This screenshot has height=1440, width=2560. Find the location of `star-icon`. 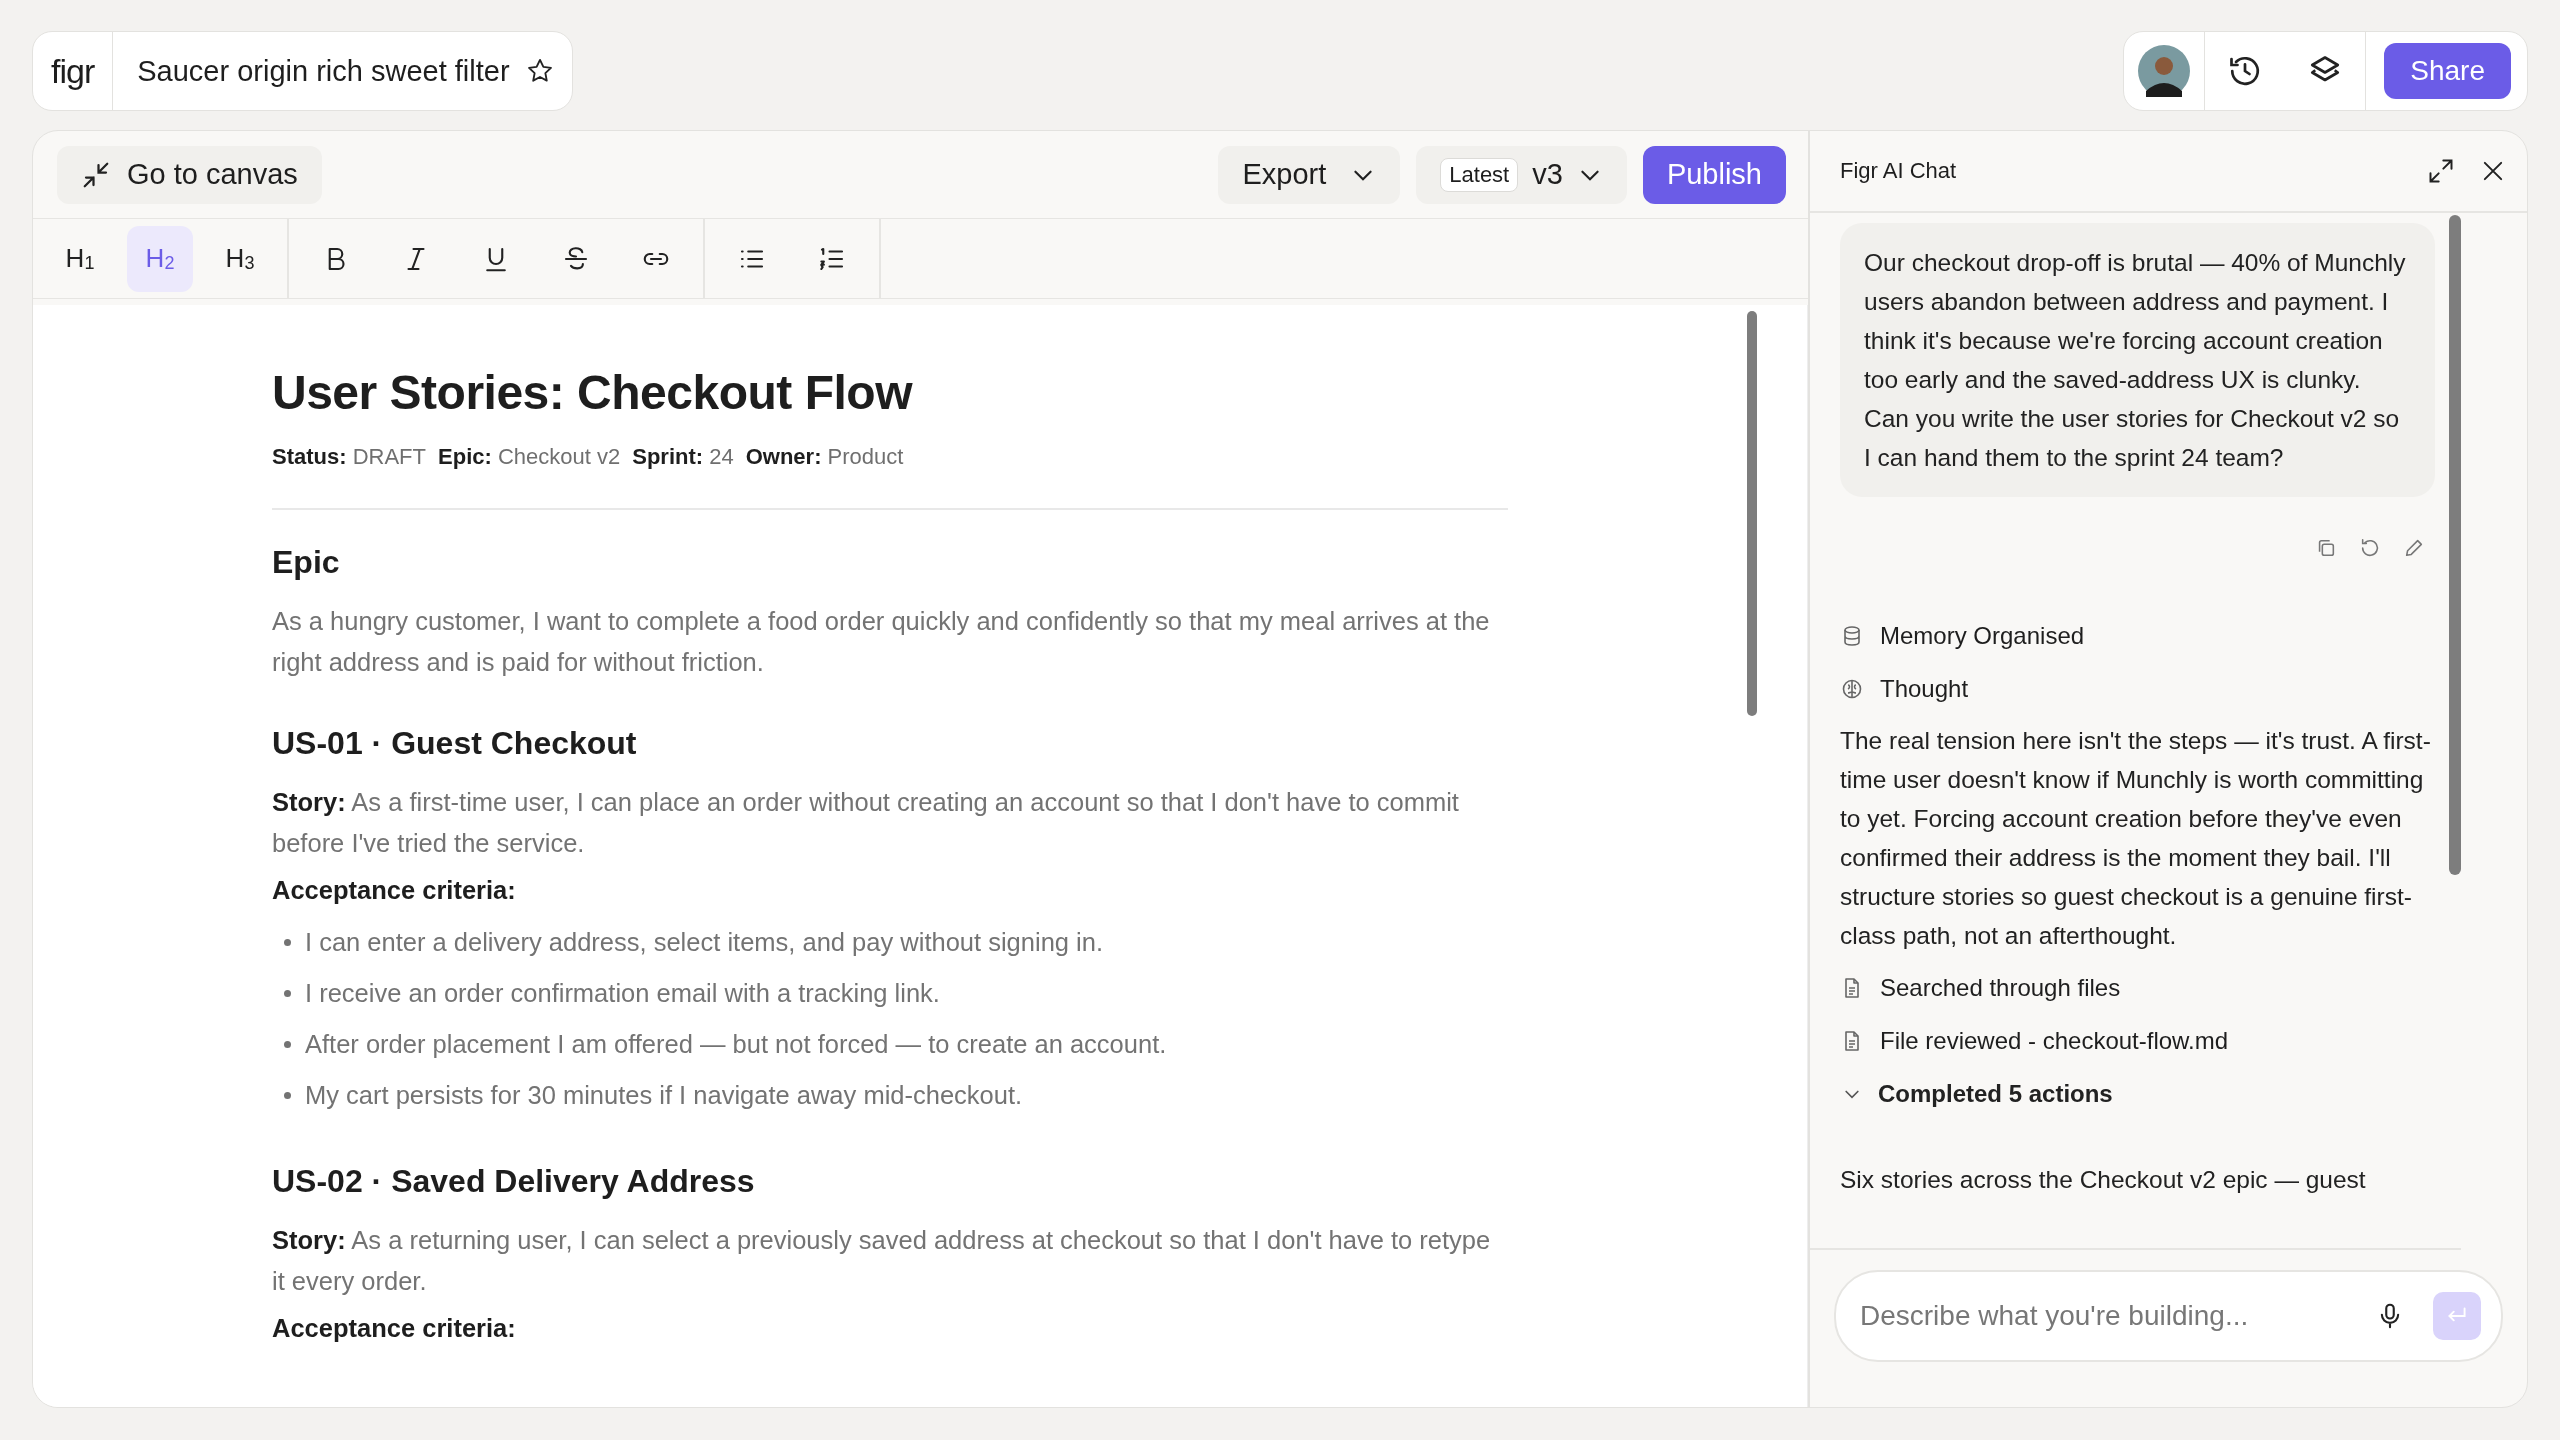

star-icon is located at coordinates (539, 71).